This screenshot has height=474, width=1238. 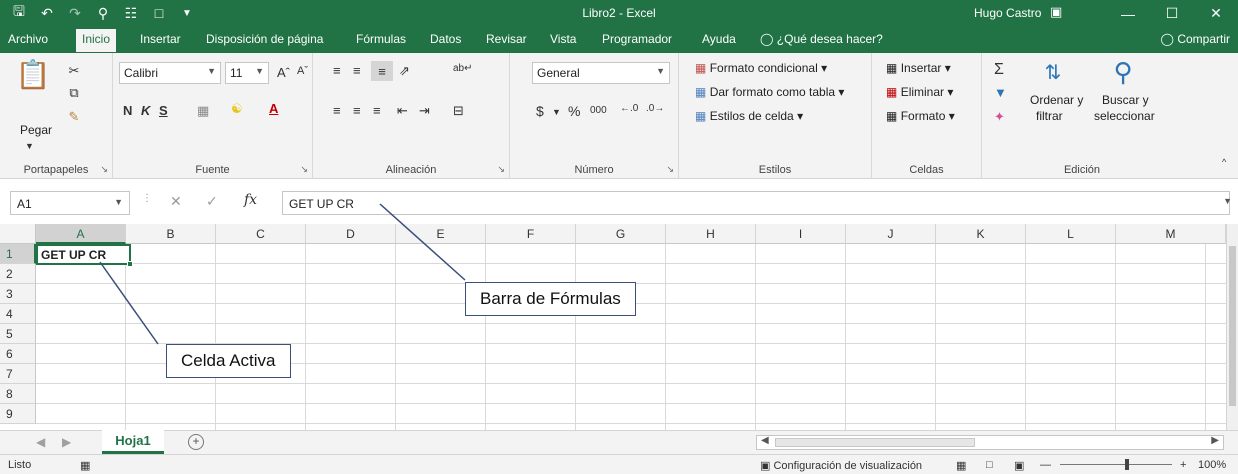 What do you see at coordinates (719, 39) in the screenshot?
I see `tab-ayuda: Ayuda` at bounding box center [719, 39].